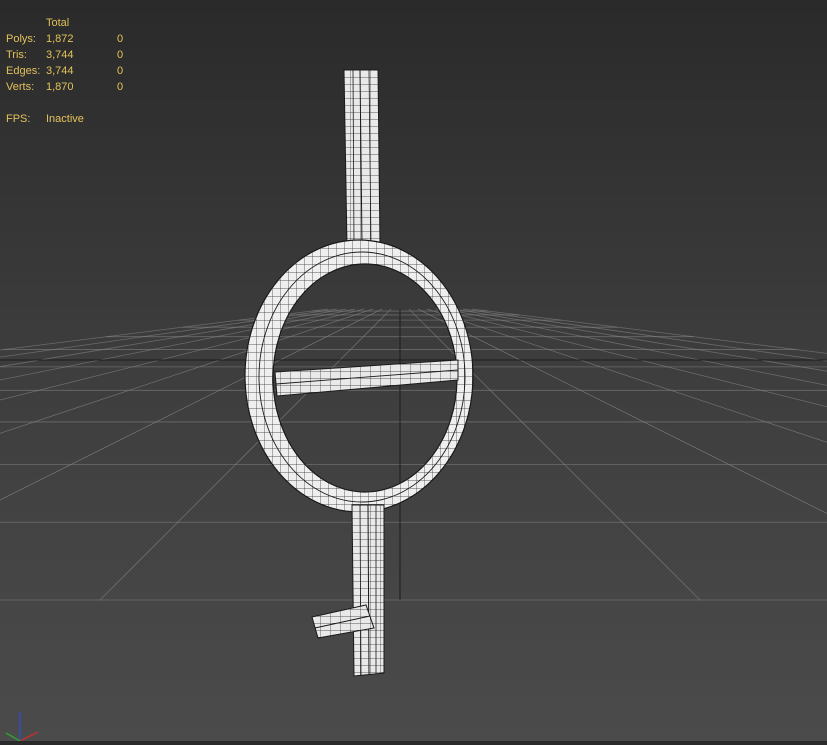  I want to click on stats-label: Polys:, so click(21, 39).